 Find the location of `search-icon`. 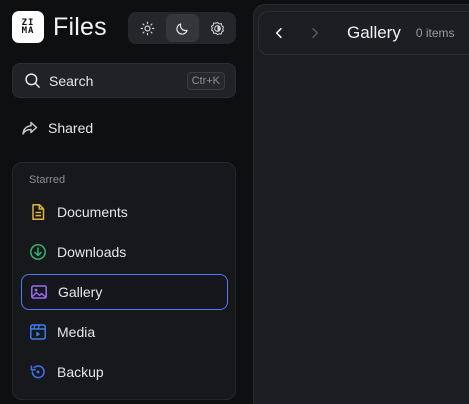

search-icon is located at coordinates (32, 80).